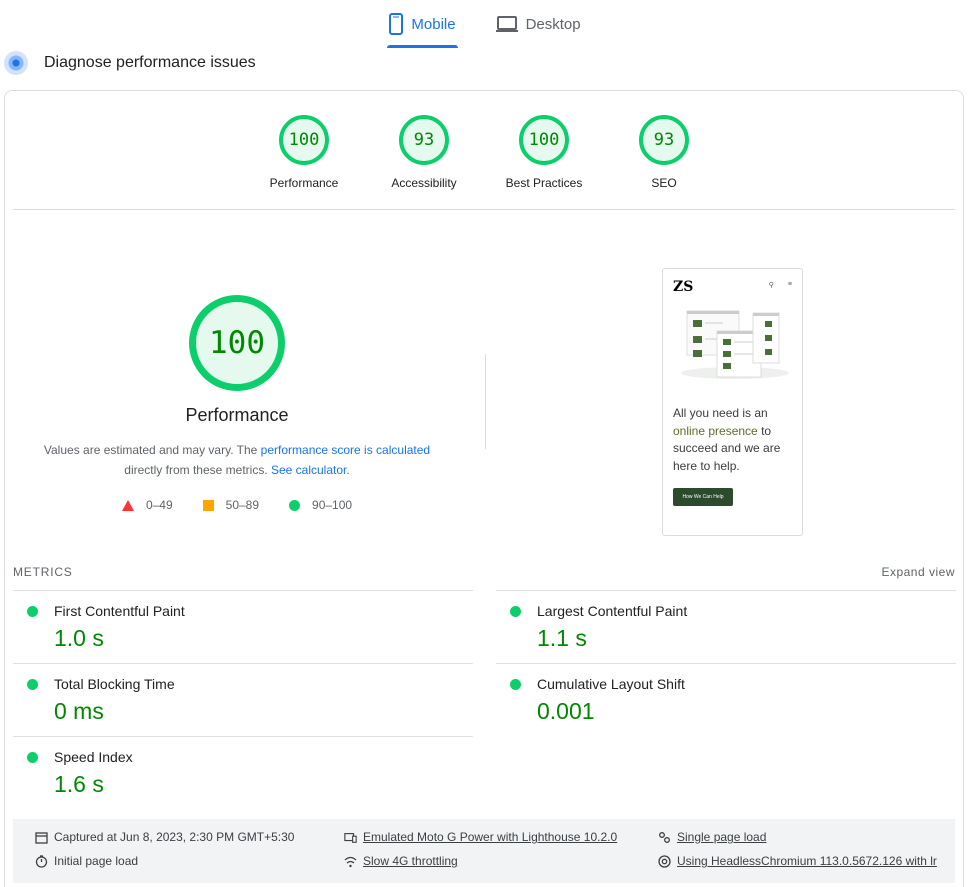  Describe the element at coordinates (242, 505) in the screenshot. I see `legend-range: 50–89` at that location.